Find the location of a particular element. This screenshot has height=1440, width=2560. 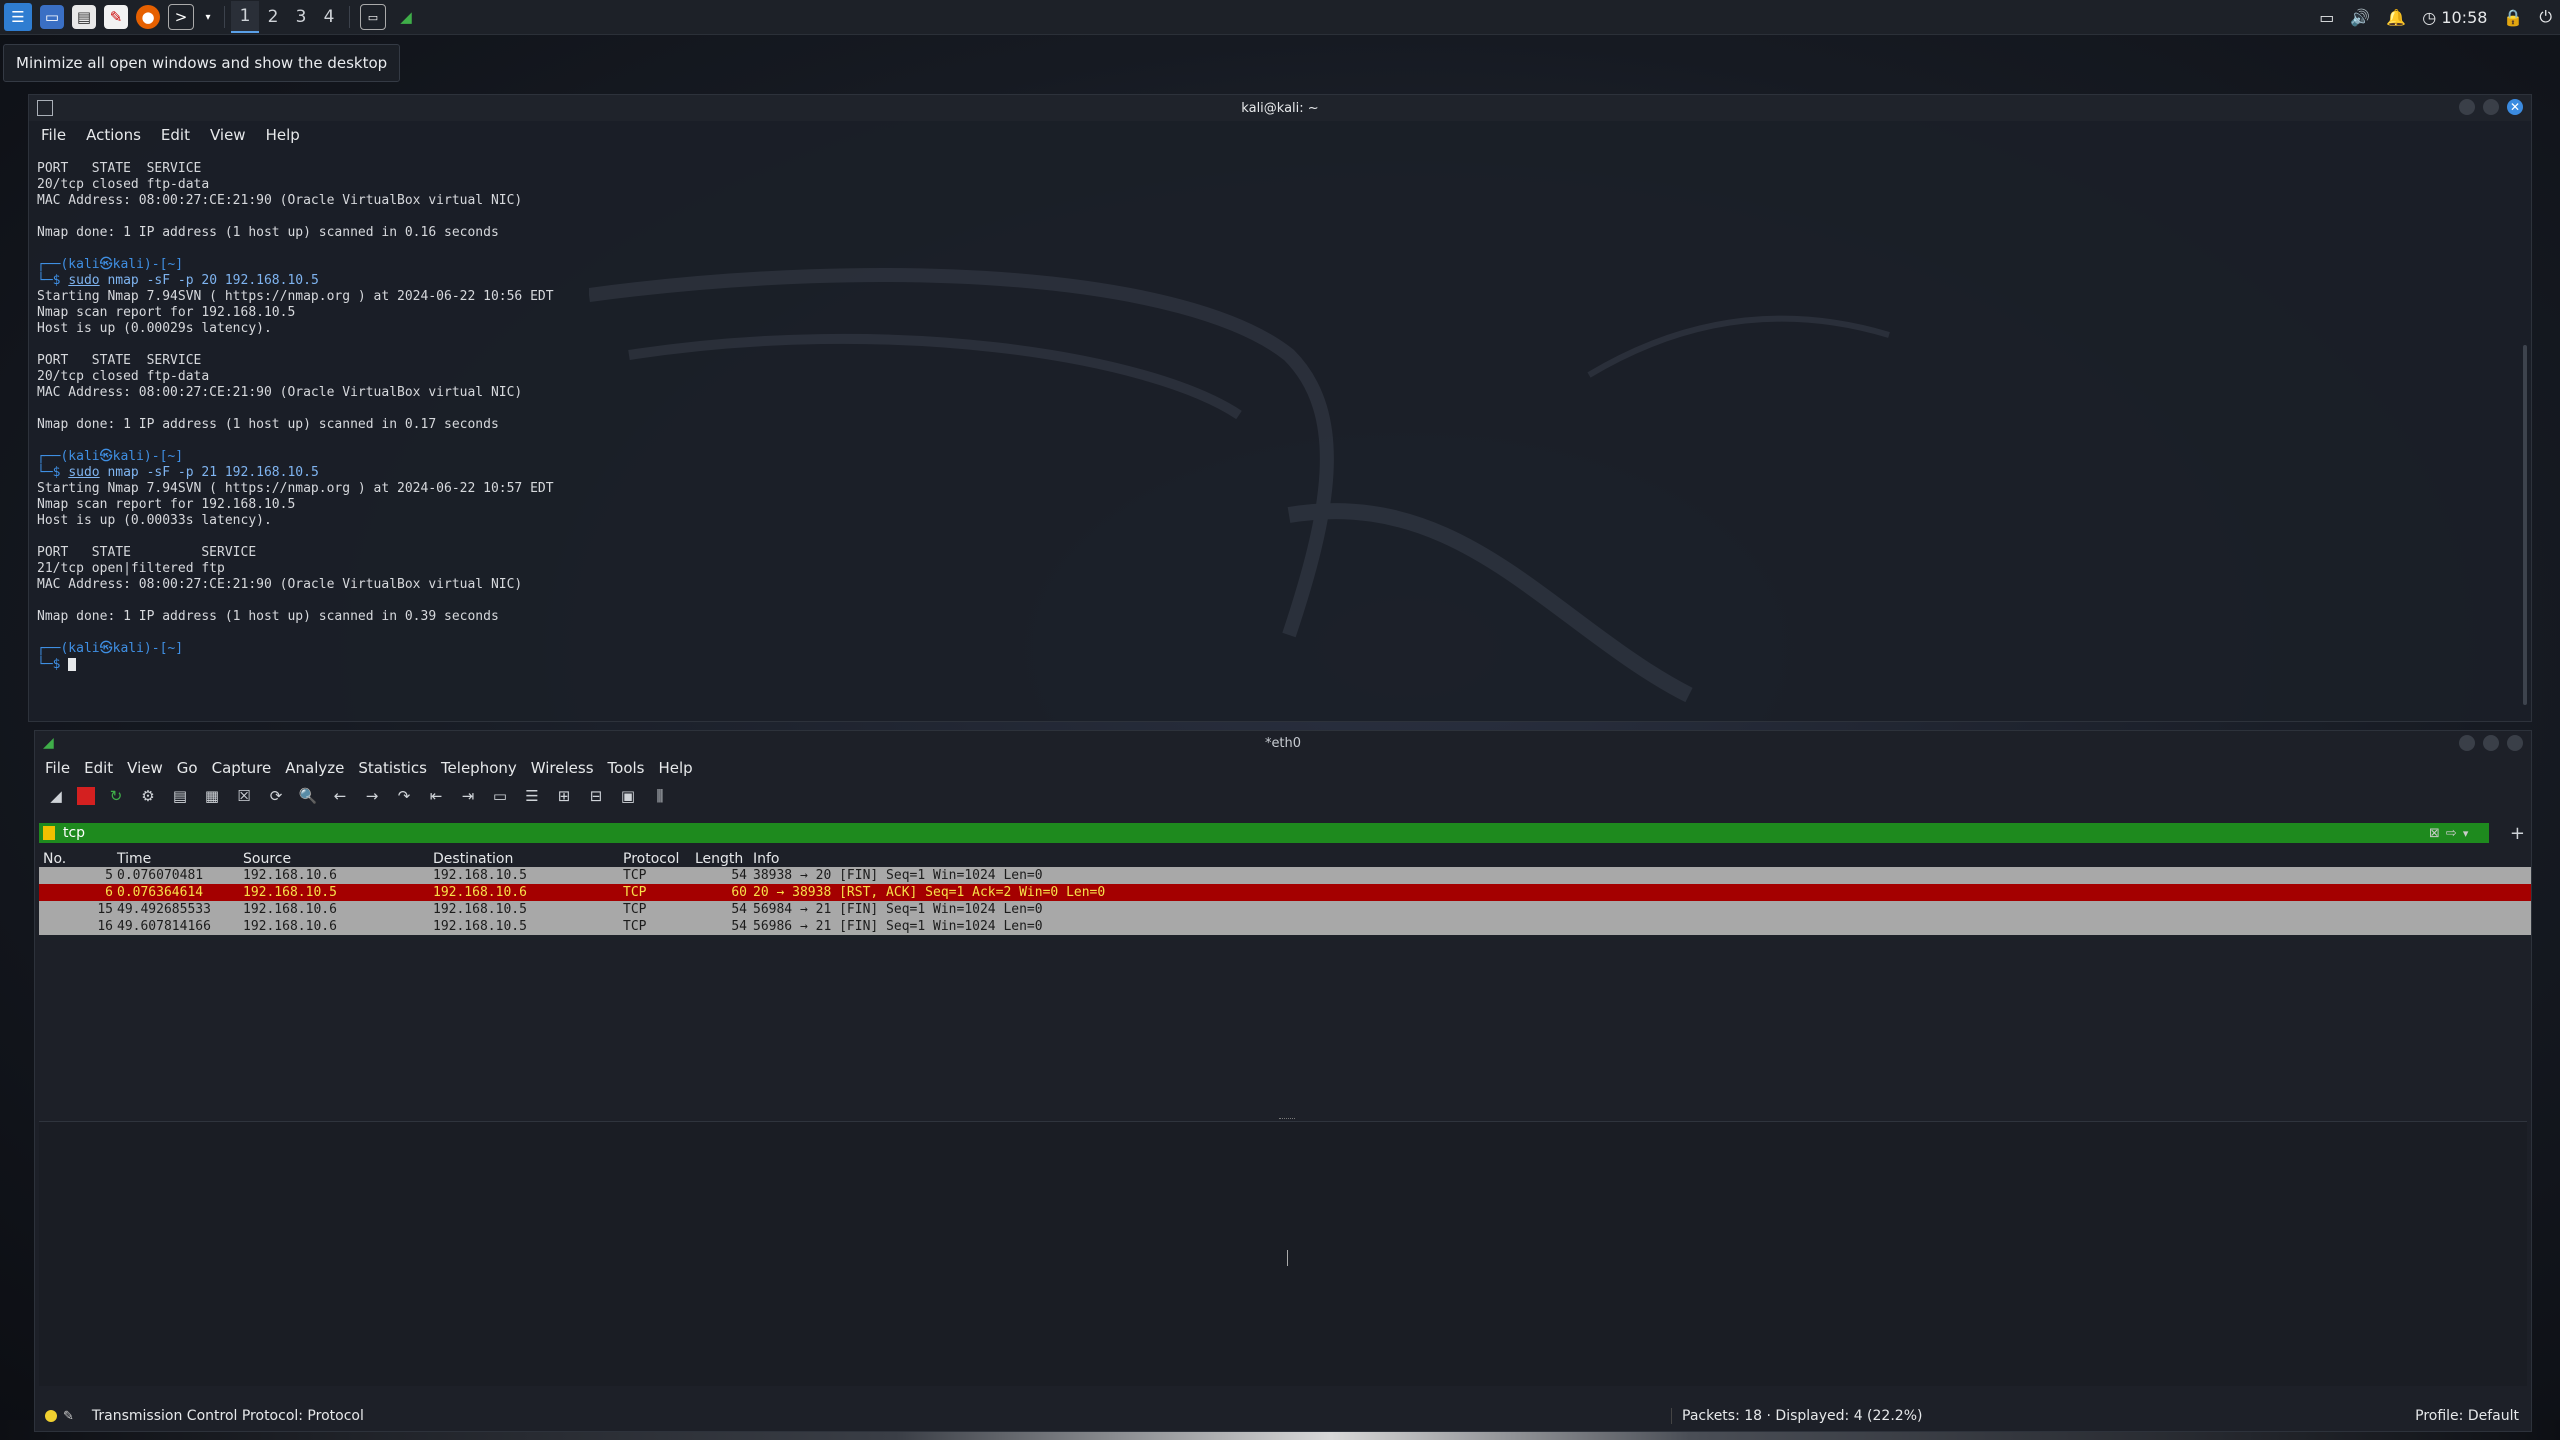

column-protocol: Protocol is located at coordinates (659, 859).